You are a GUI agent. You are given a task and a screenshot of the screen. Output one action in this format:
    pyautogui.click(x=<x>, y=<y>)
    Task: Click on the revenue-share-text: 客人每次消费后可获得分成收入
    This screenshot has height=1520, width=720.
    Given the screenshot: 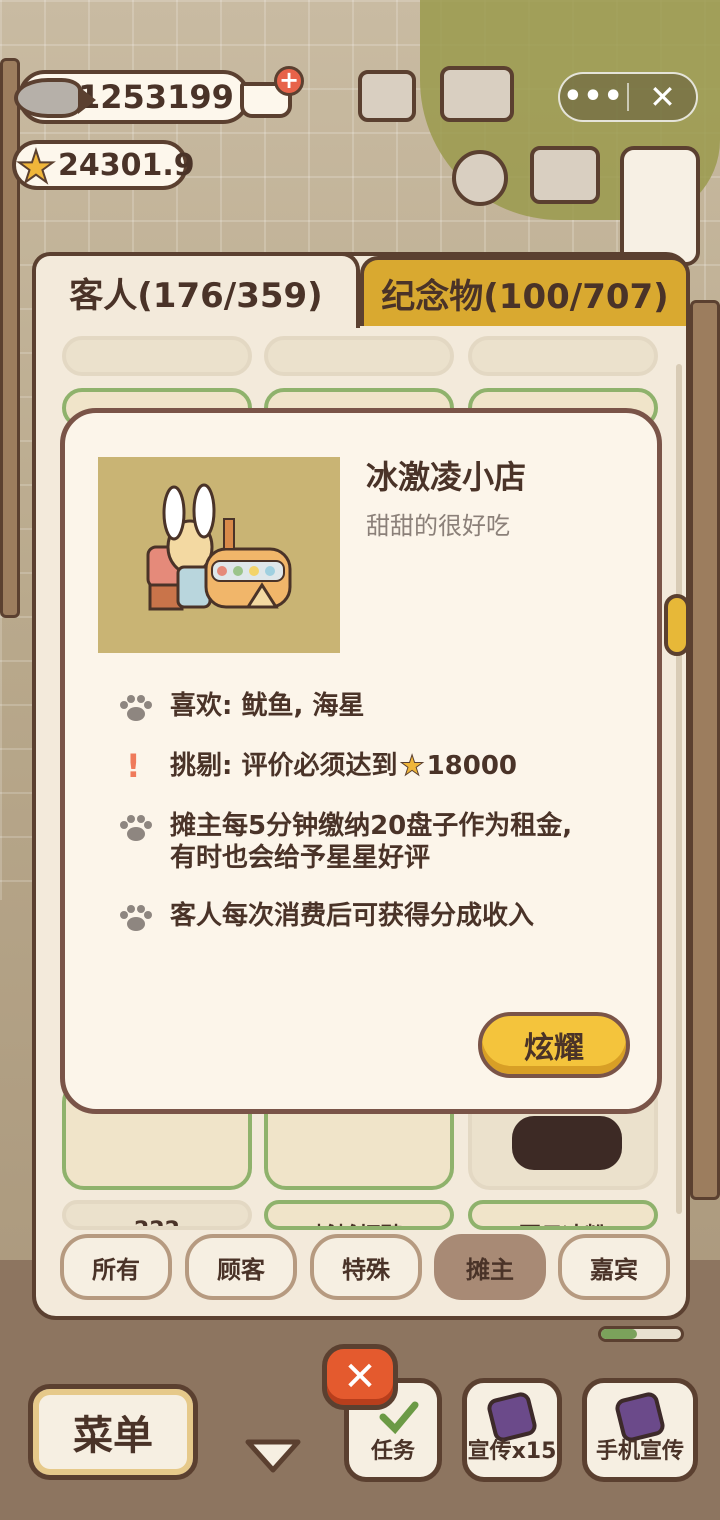 What is the action you would take?
    pyautogui.click(x=352, y=916)
    